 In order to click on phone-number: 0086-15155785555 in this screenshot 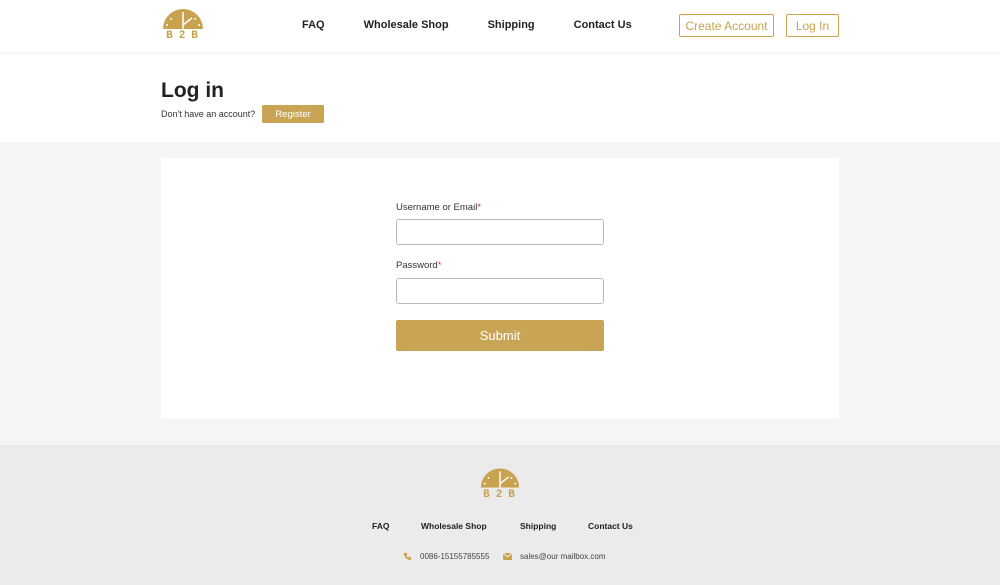, I will do `click(455, 556)`.